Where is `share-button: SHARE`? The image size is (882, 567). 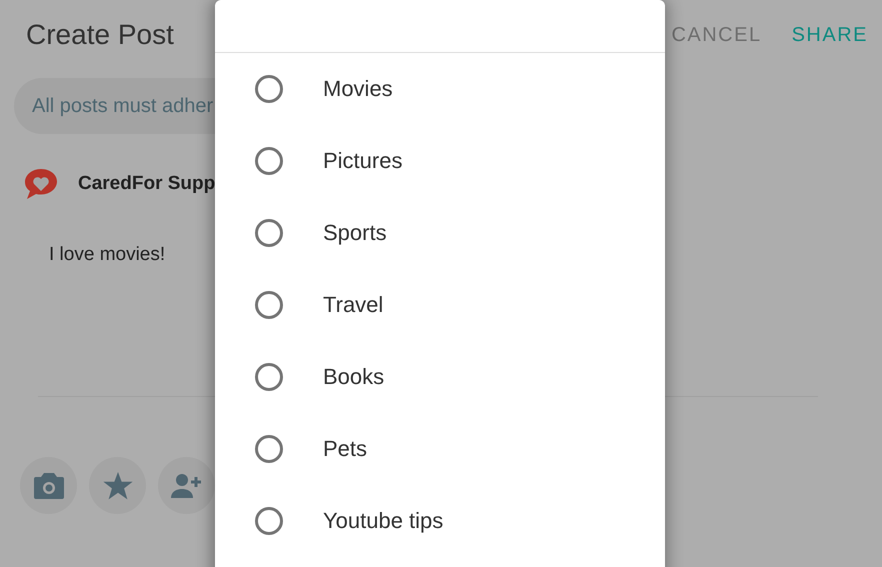
share-button: SHARE is located at coordinates (815, 35).